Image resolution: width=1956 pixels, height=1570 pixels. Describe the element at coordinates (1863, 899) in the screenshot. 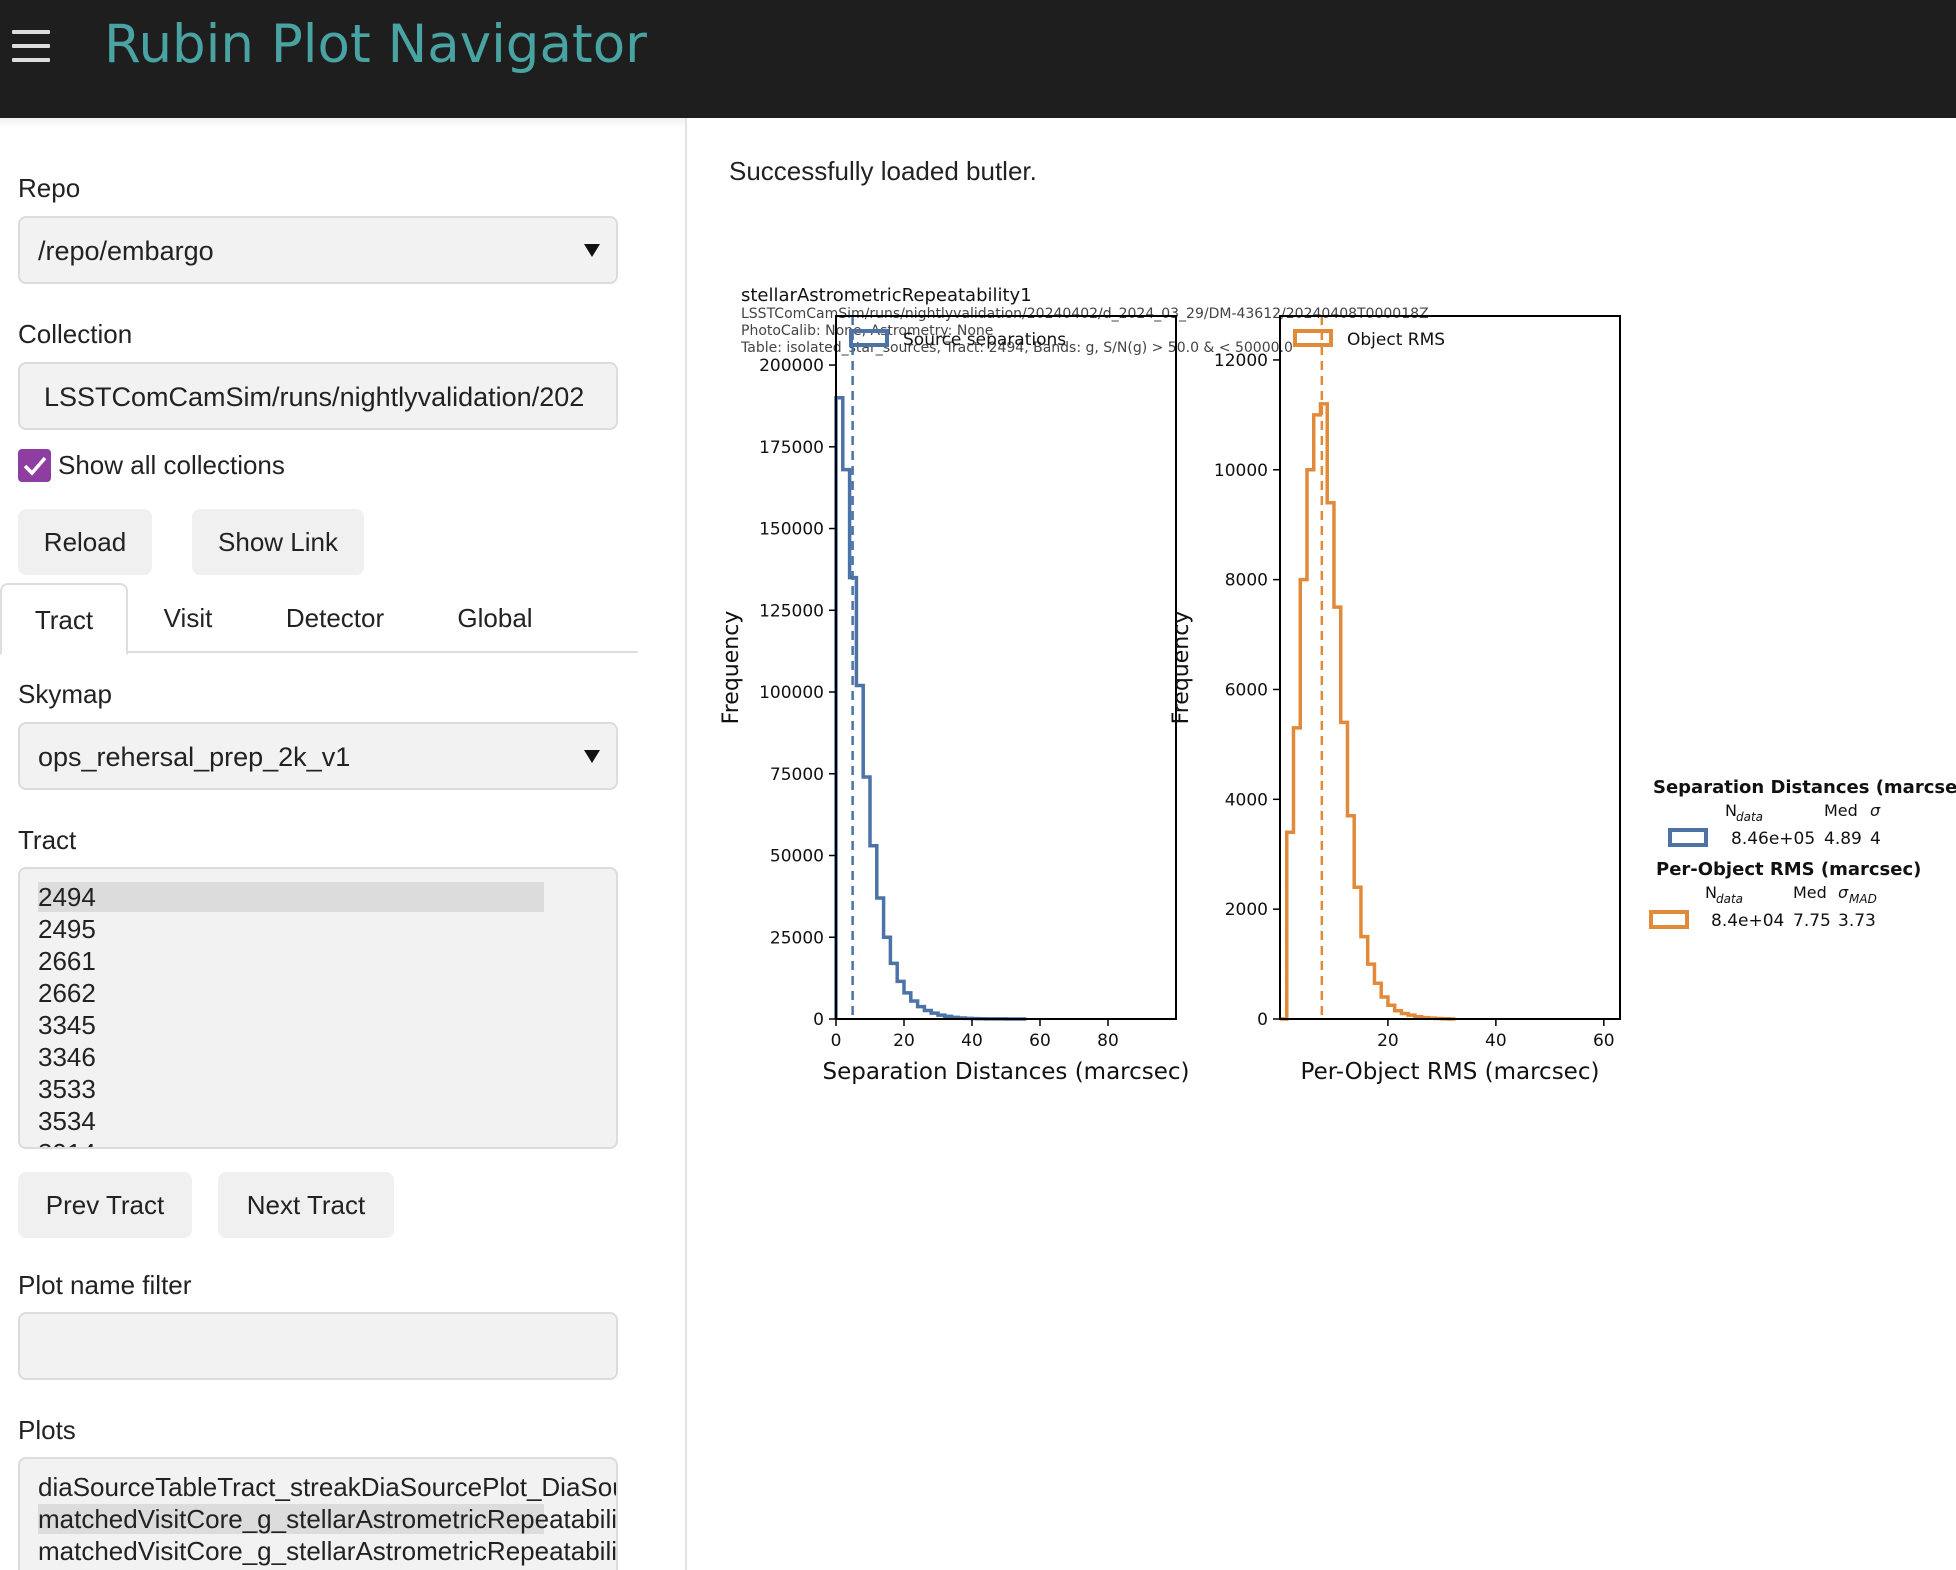

I see `stats-header: MAD` at that location.